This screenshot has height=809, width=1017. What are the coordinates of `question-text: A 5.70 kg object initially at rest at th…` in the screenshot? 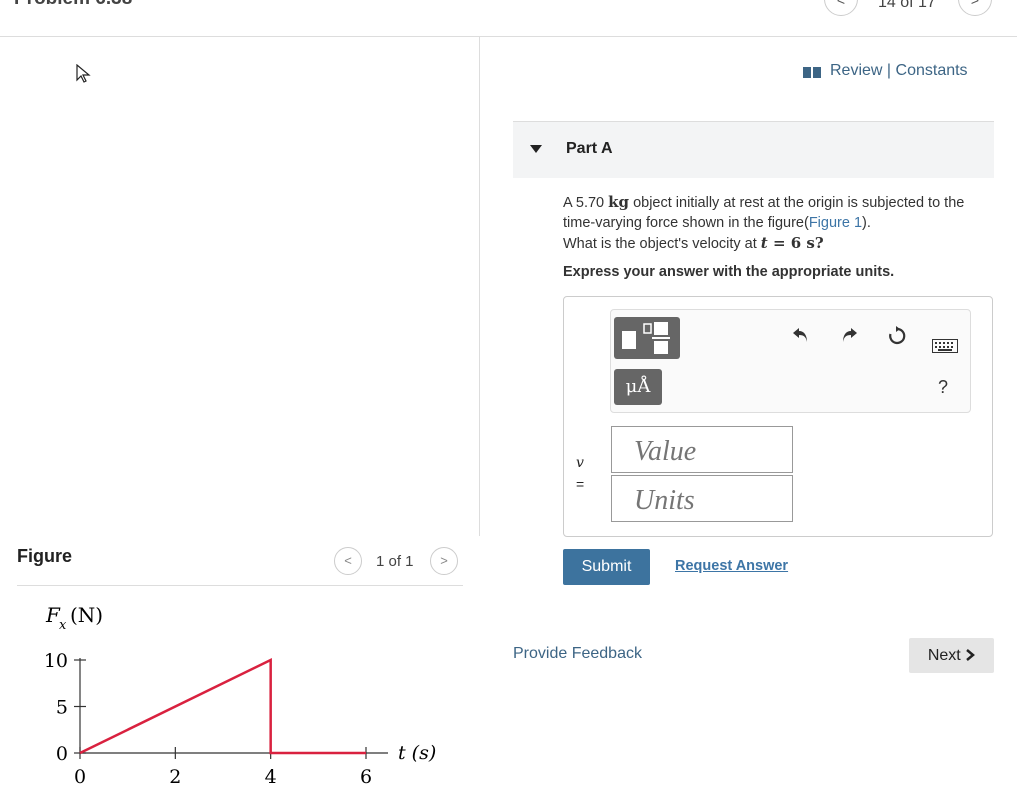 It's located at (764, 222).